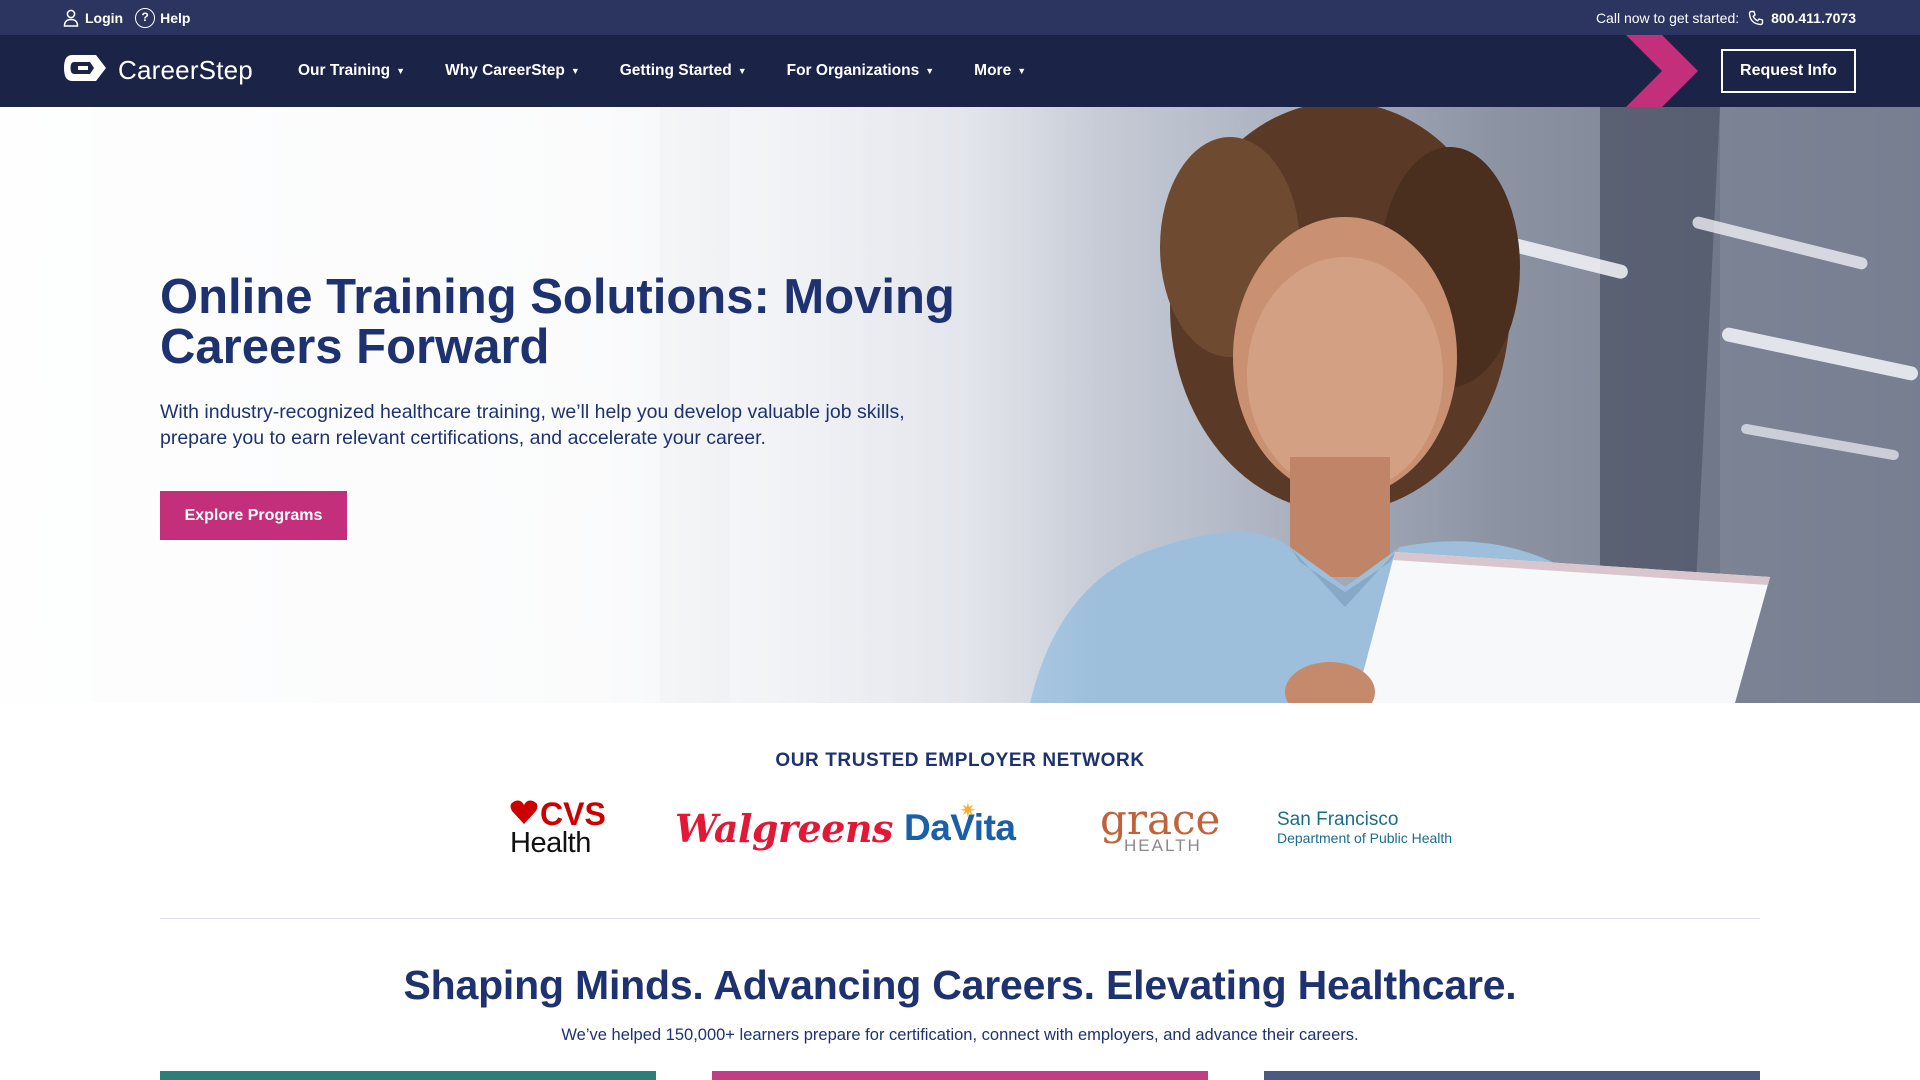 Image resolution: width=1920 pixels, height=1080 pixels. Describe the element at coordinates (784, 828) in the screenshot. I see `walgreens-logo: Walgreens` at that location.